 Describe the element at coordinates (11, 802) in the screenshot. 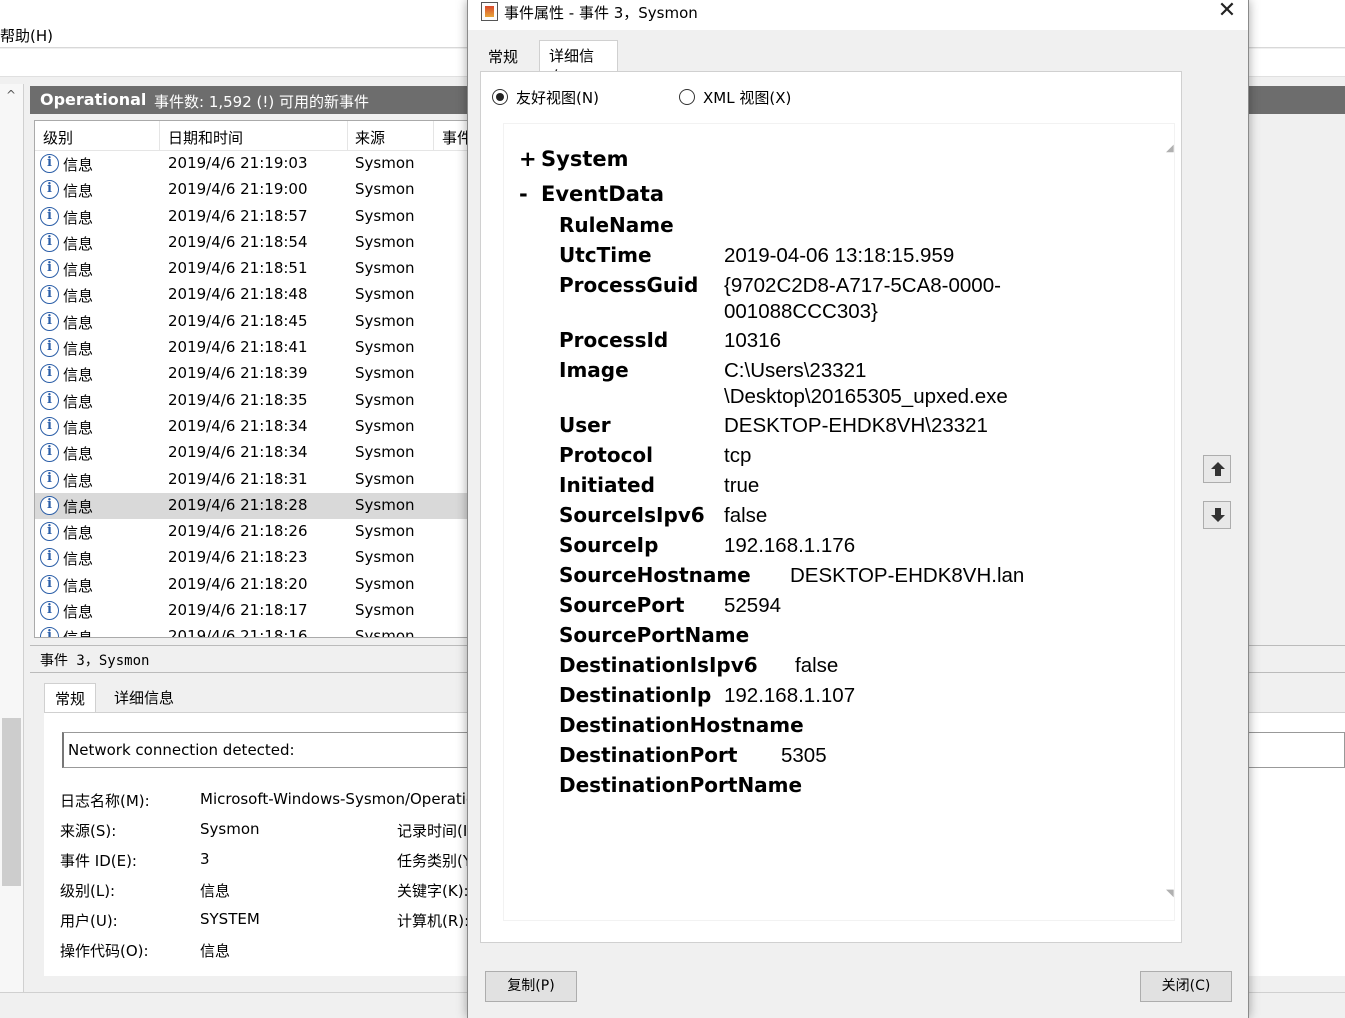

I see `scrollbar-thumb` at that location.